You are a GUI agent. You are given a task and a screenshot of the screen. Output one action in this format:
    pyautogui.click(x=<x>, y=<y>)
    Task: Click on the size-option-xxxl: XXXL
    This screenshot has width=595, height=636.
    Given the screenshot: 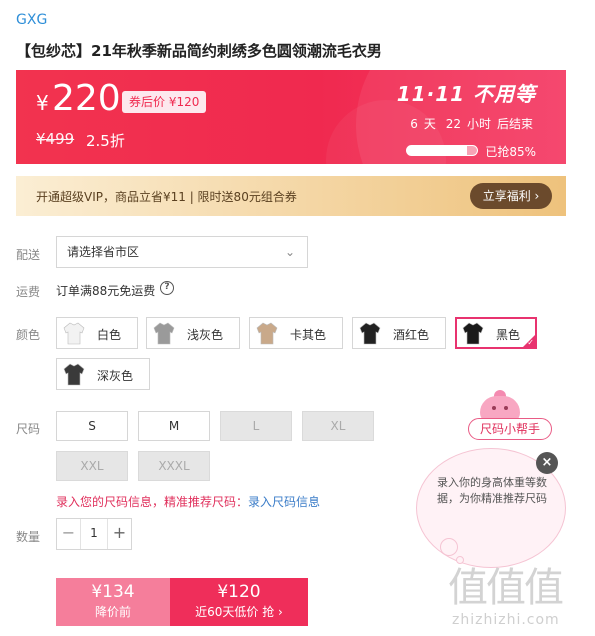 What is the action you would take?
    pyautogui.click(x=174, y=466)
    